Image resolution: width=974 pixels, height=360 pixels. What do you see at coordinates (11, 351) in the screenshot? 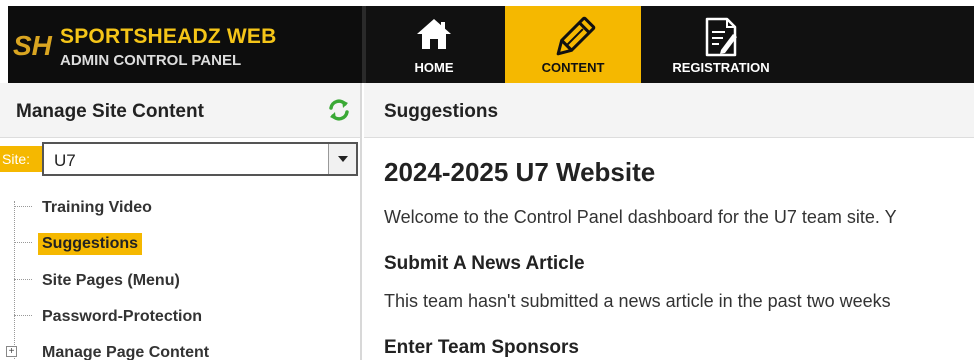
I see `expand-icon: +` at bounding box center [11, 351].